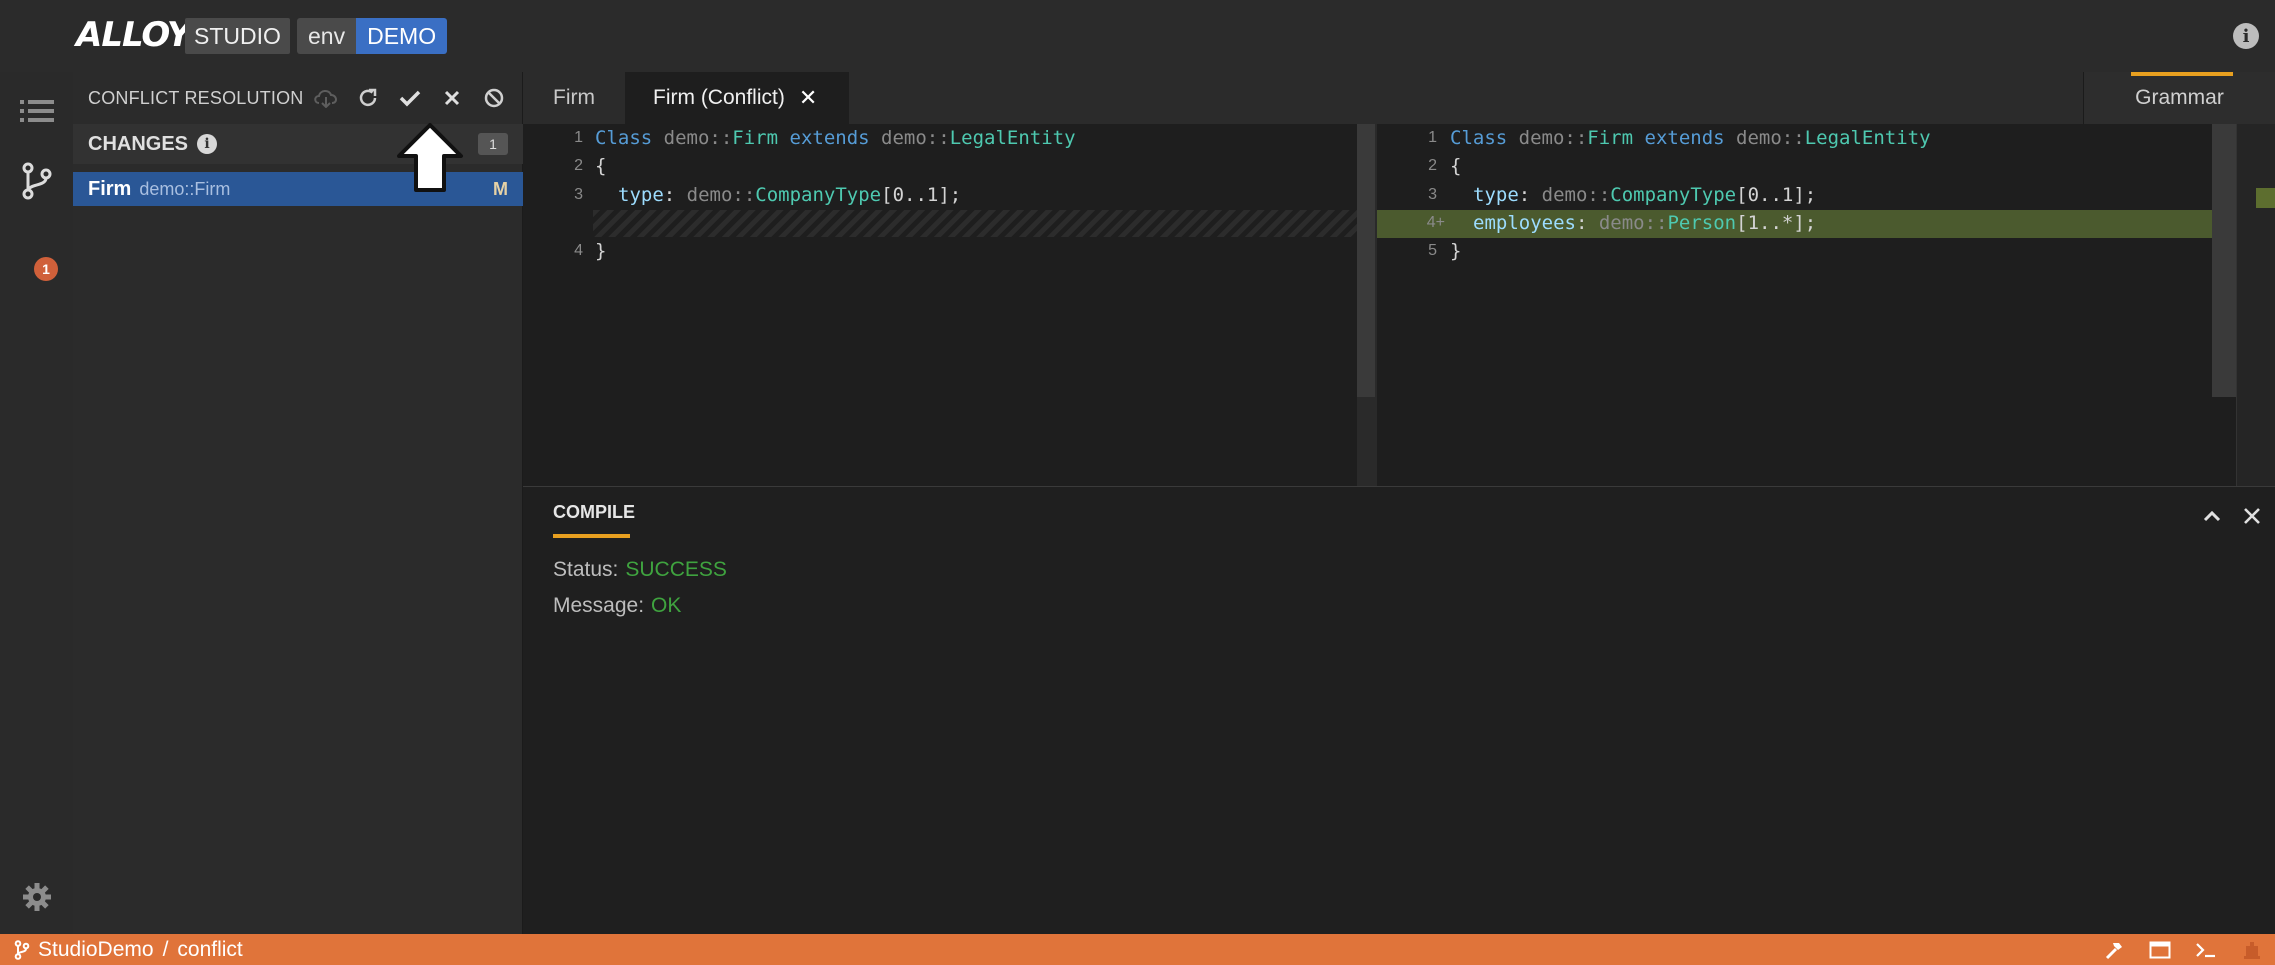 The image size is (2275, 965). I want to click on tab-compile: COMPILE, so click(594, 512).